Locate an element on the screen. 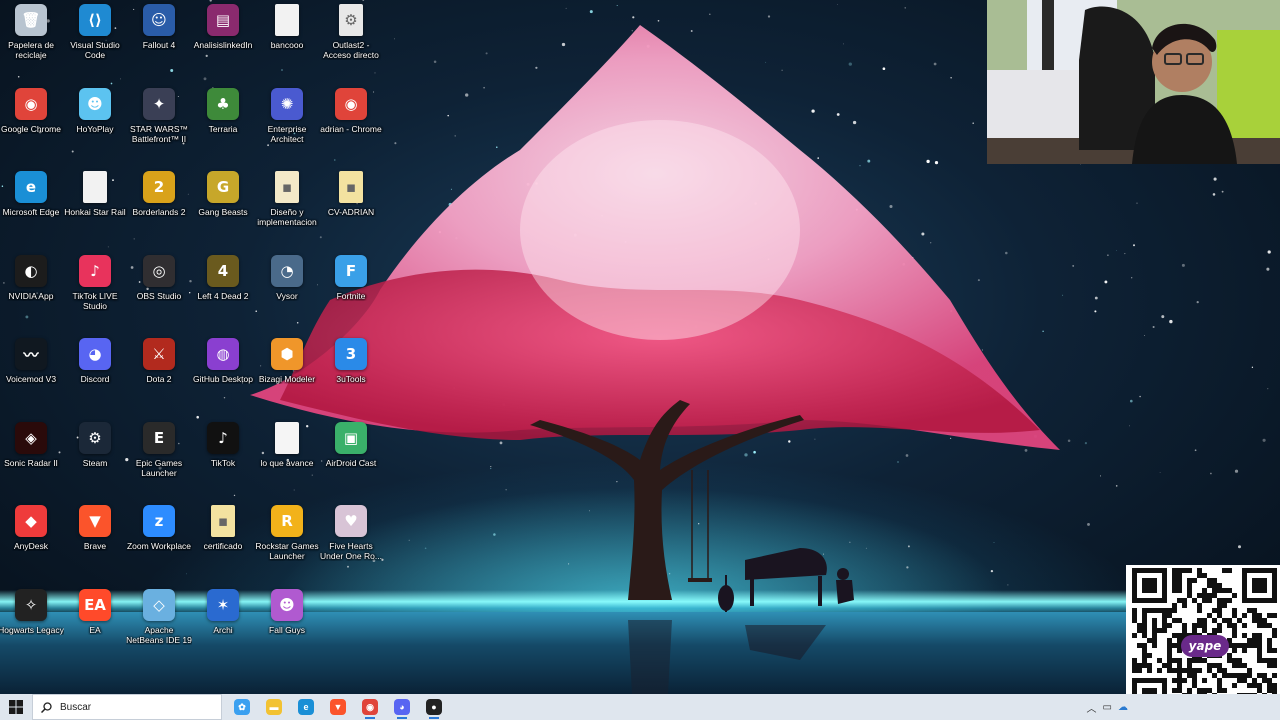  desktop-icon: ✶ Archi is located at coordinates (223, 625).